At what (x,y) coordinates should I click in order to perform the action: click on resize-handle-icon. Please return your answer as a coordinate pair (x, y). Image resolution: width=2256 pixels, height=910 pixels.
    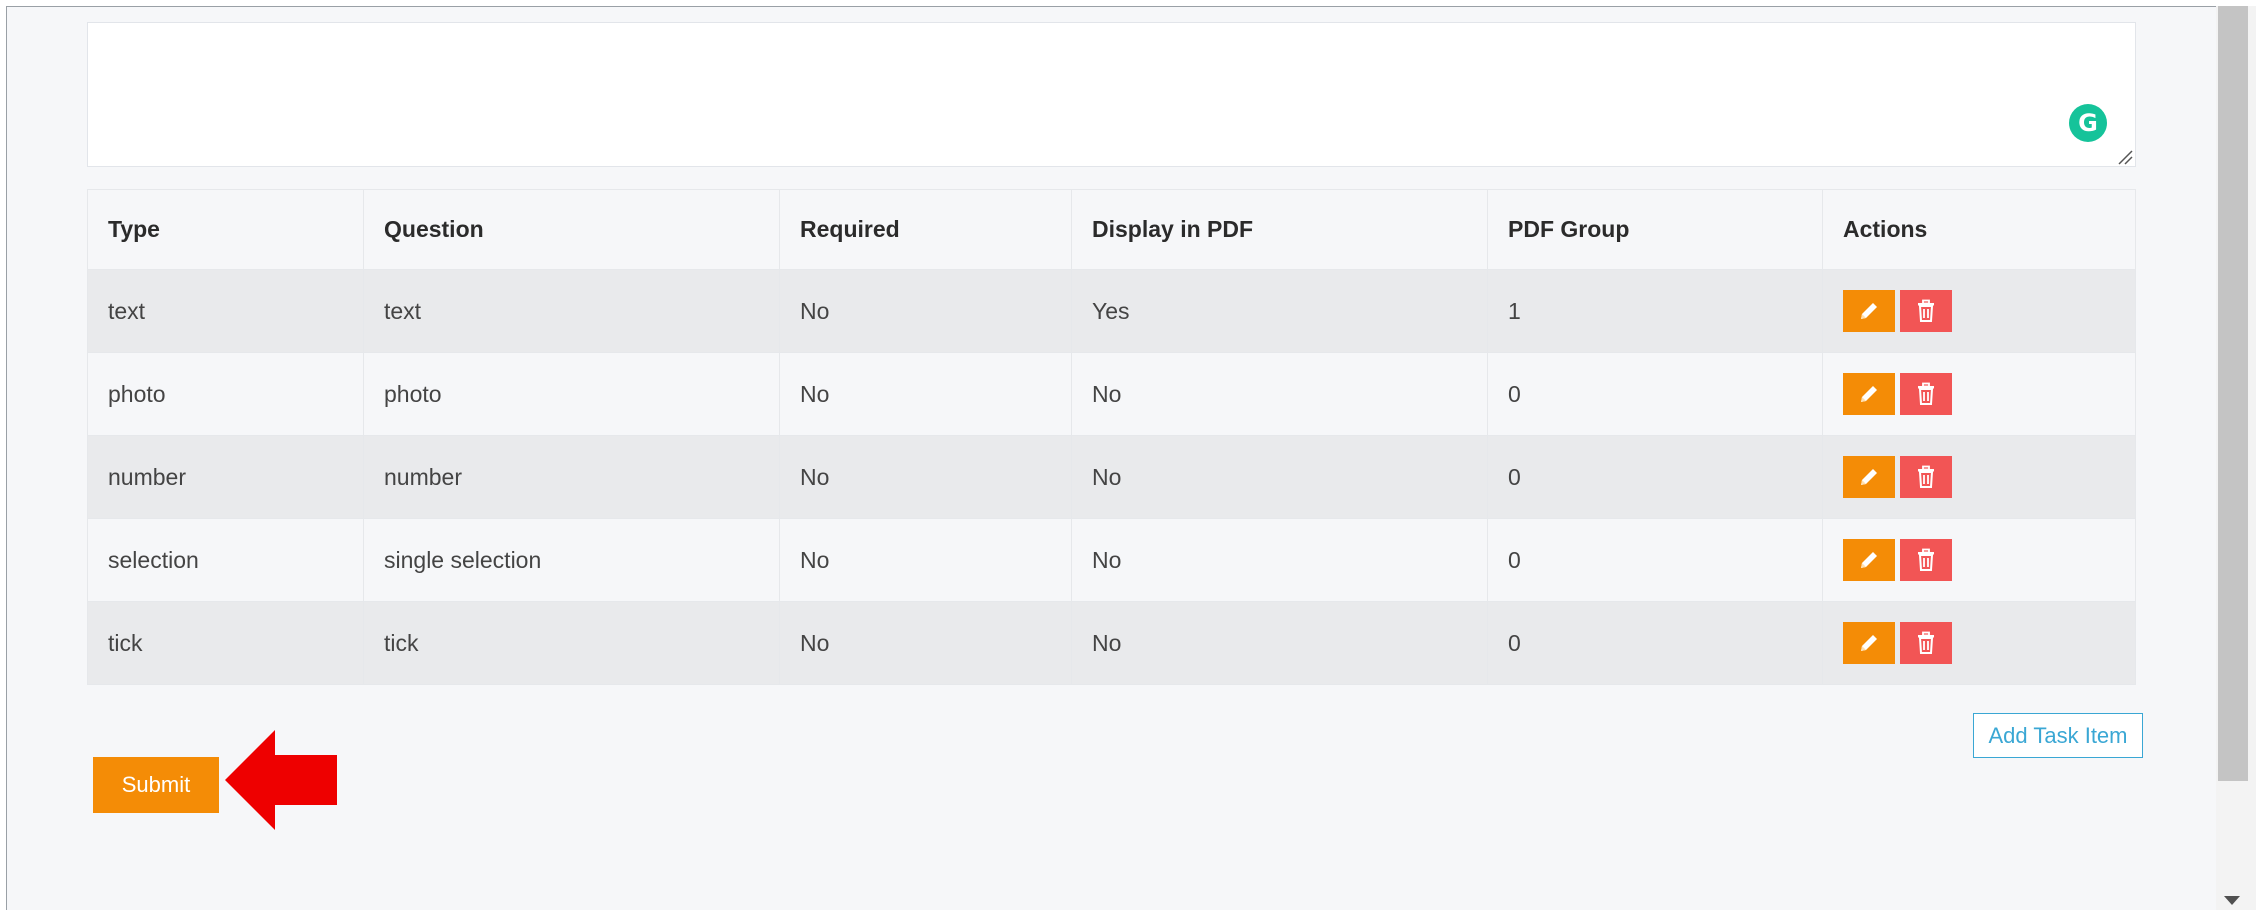
    Looking at the image, I should click on (2125, 157).